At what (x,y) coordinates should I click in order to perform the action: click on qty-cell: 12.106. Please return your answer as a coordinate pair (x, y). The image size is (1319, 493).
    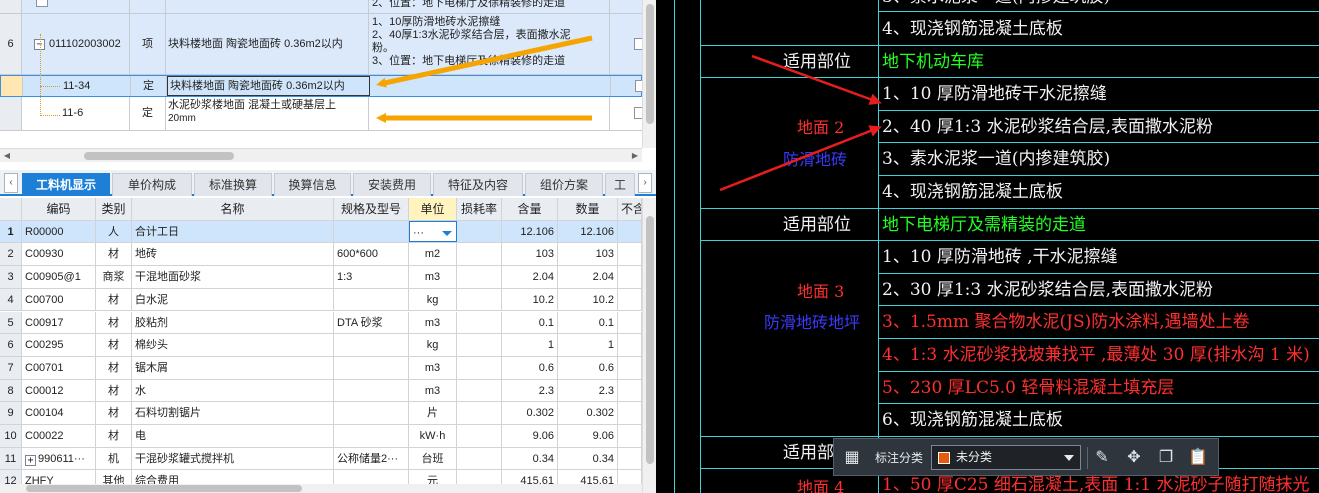
    Looking at the image, I should click on (588, 231).